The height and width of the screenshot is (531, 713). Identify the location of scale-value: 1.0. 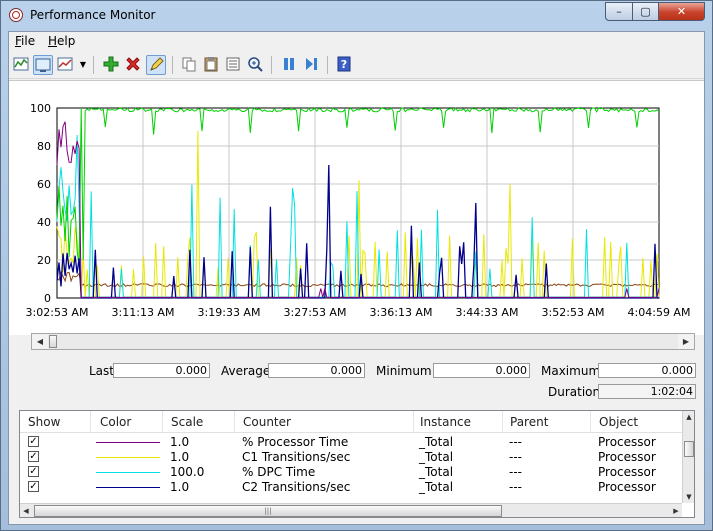
(180, 442).